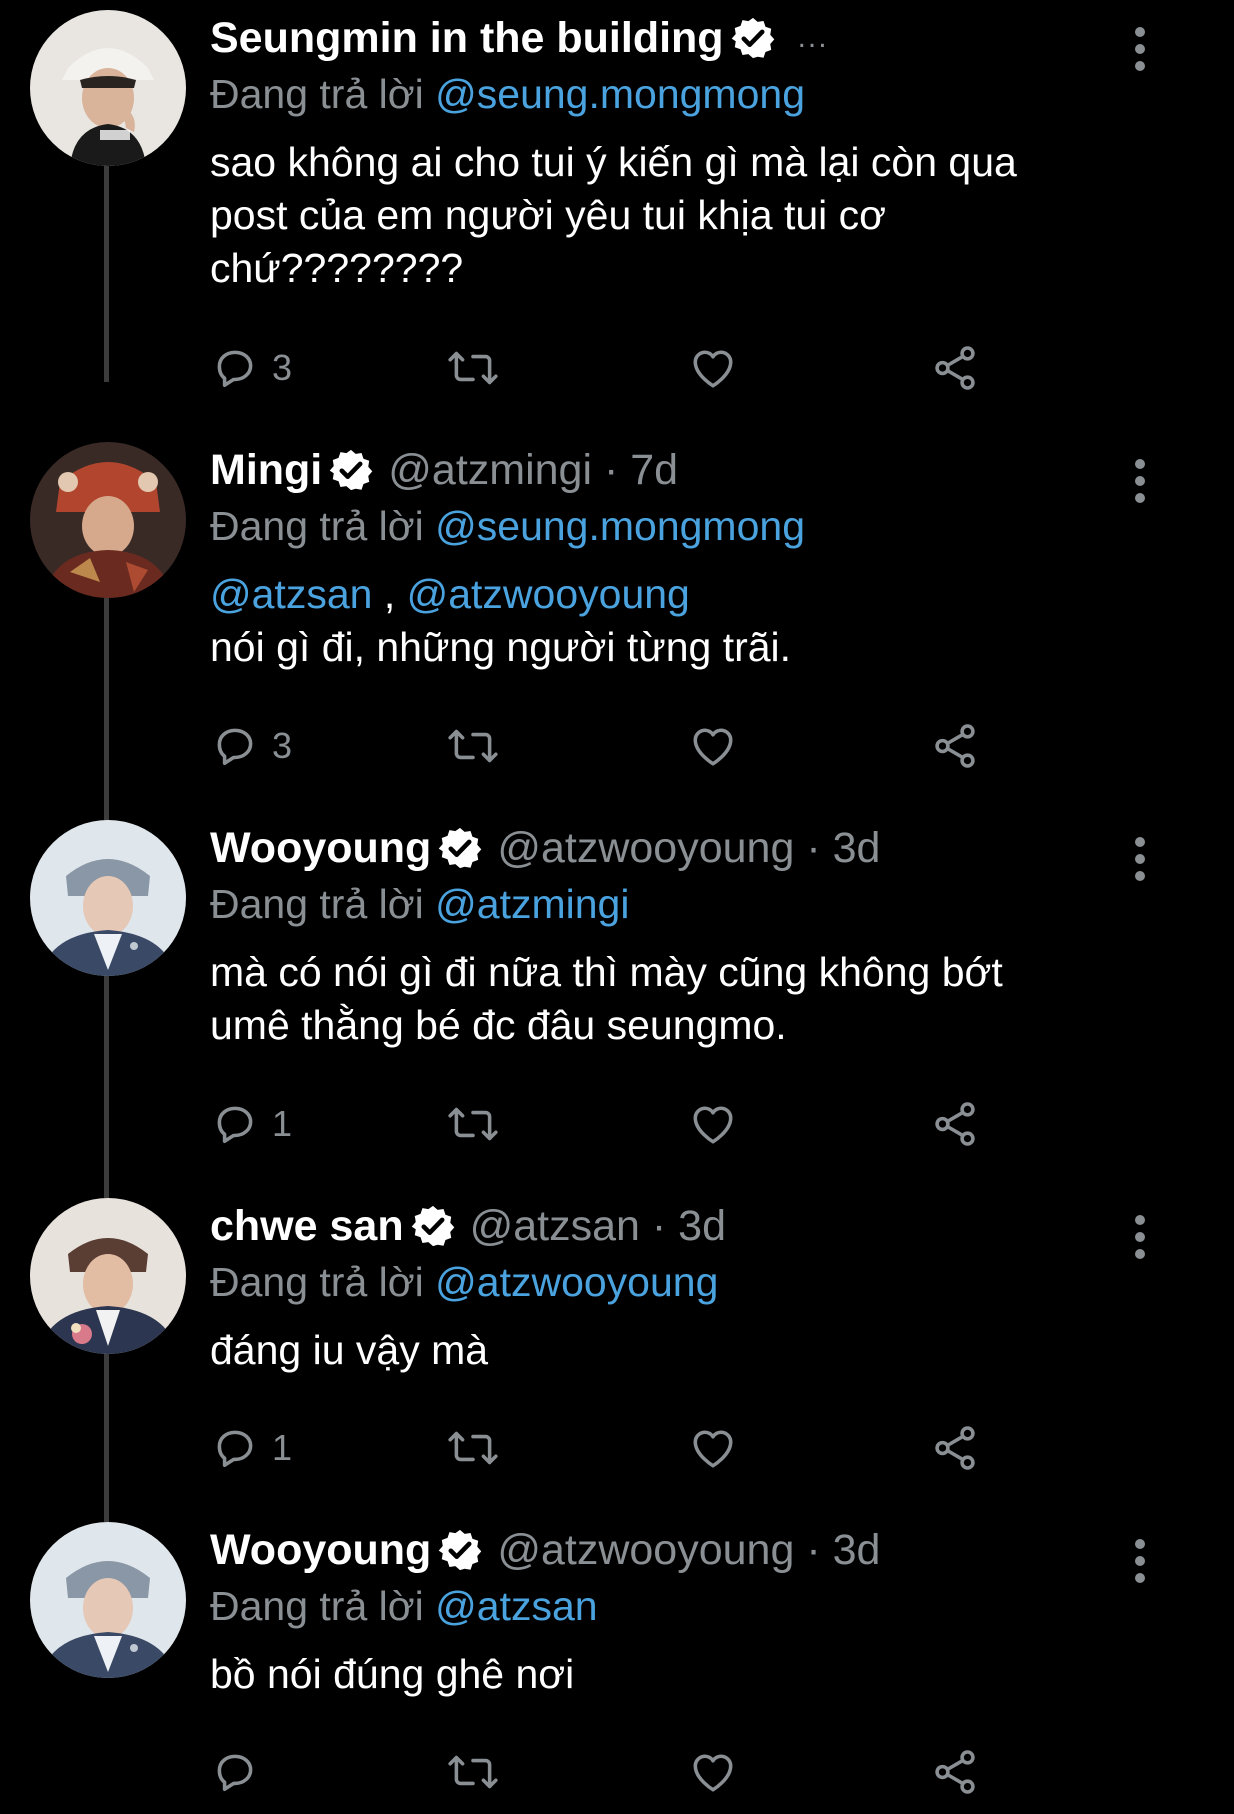 This screenshot has width=1234, height=1814. What do you see at coordinates (498, 1025) in the screenshot?
I see `tweet-body-line: umê thằng bé đc đâu seungmo.` at bounding box center [498, 1025].